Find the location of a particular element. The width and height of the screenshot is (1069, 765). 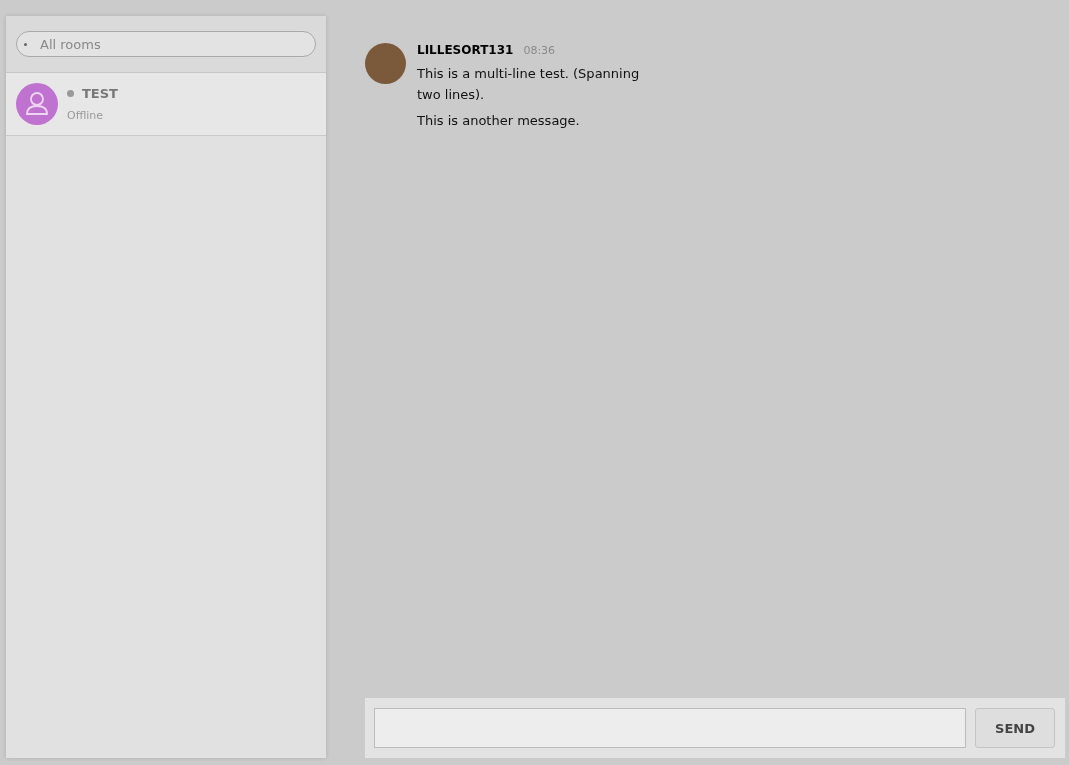

room-item: TEST Offline is located at coordinates (166, 104).